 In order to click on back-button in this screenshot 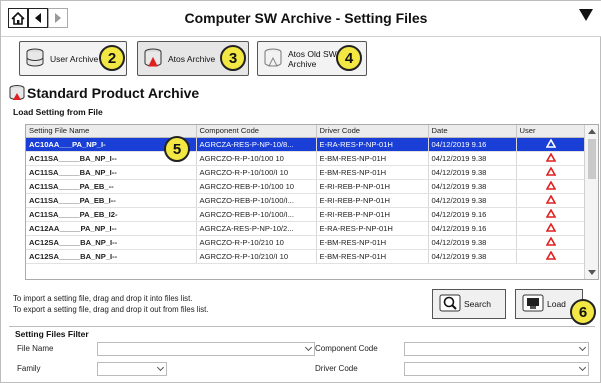, I will do `click(38, 18)`.